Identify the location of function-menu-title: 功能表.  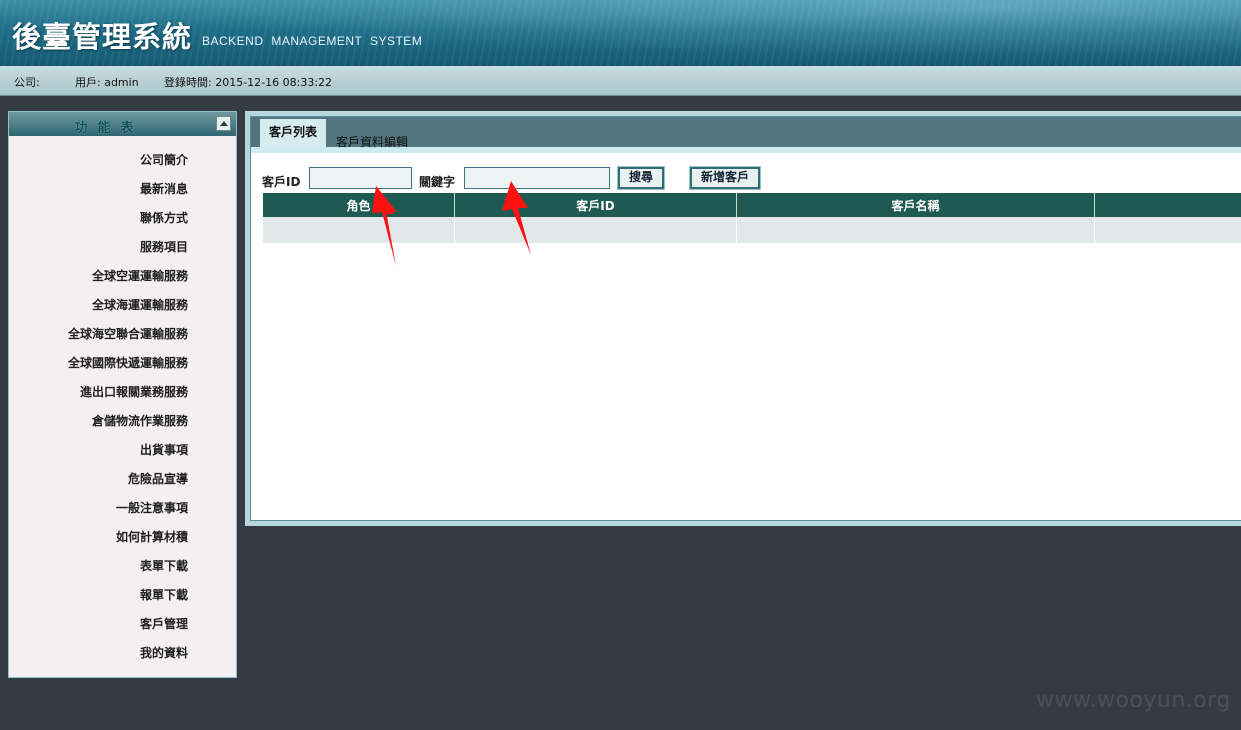
(109, 128).